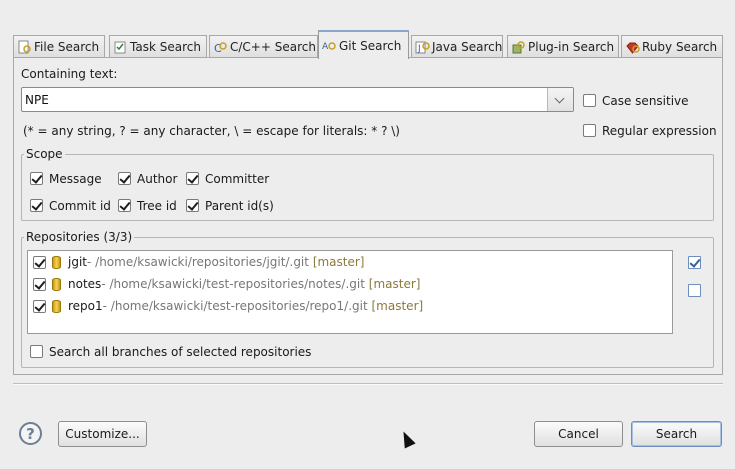 Image resolution: width=735 pixels, height=469 pixels. What do you see at coordinates (589, 100) in the screenshot?
I see `case-sensitive-checkbox` at bounding box center [589, 100].